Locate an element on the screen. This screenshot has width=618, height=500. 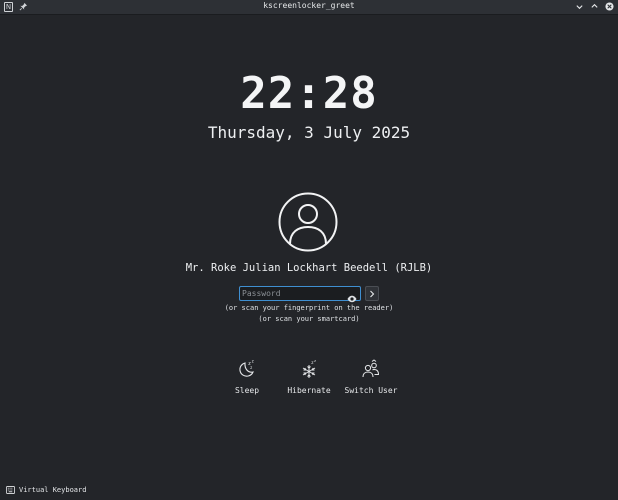
close-icon is located at coordinates (609, 6).